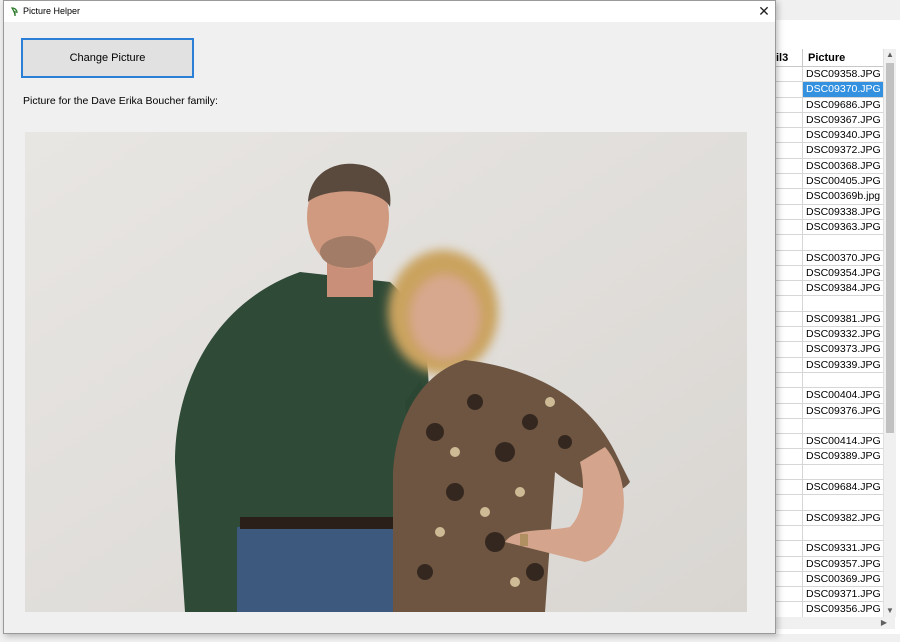  Describe the element at coordinates (843, 334) in the screenshot. I see `picture-cell: DSC09332.JPG` at that location.